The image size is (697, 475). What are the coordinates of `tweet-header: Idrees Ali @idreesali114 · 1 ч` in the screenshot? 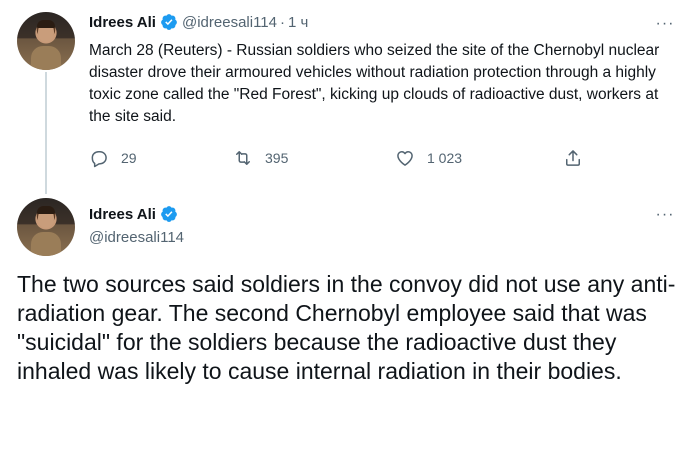 It's located at (198, 22).